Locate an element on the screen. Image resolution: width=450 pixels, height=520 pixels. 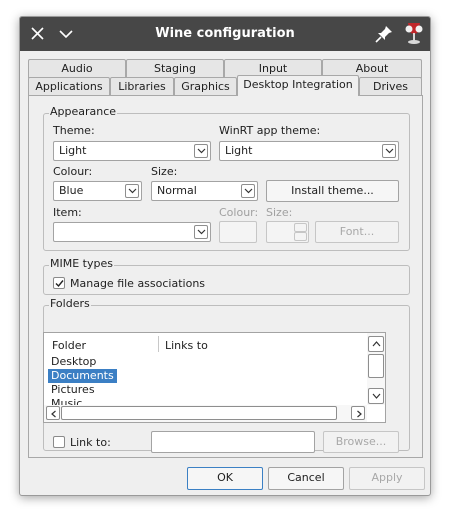
appearance-group-title: Appearance is located at coordinates (83, 111).